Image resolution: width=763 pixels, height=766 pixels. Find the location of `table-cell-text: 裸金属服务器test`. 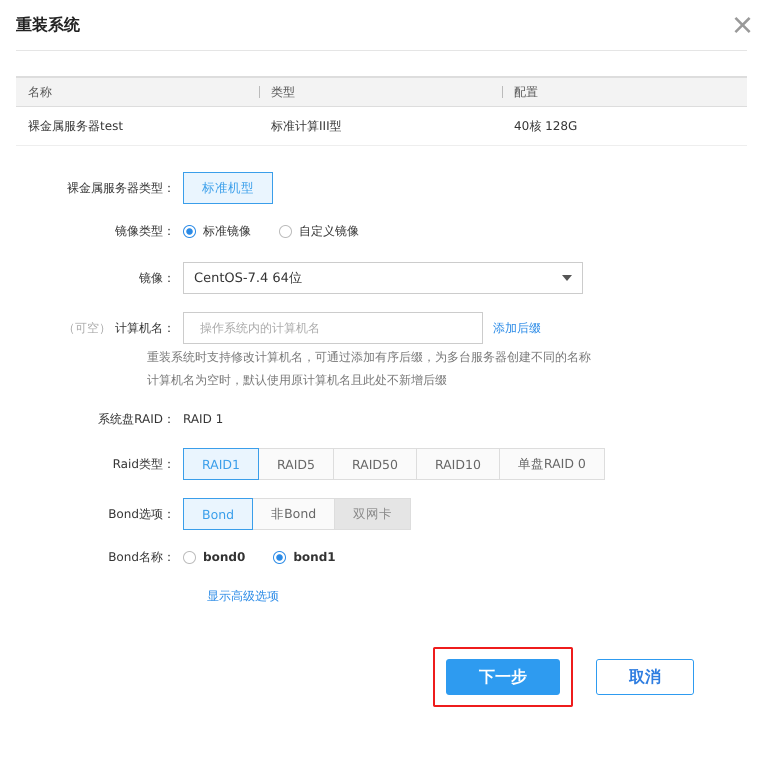

table-cell-text: 裸金属服务器test is located at coordinates (75, 126).